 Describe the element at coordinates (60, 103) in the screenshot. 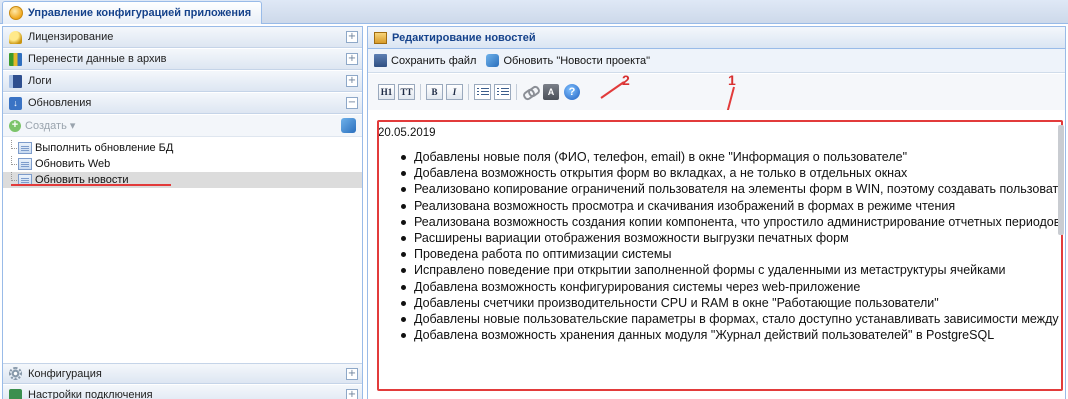

I see `section-label: Обновления` at that location.